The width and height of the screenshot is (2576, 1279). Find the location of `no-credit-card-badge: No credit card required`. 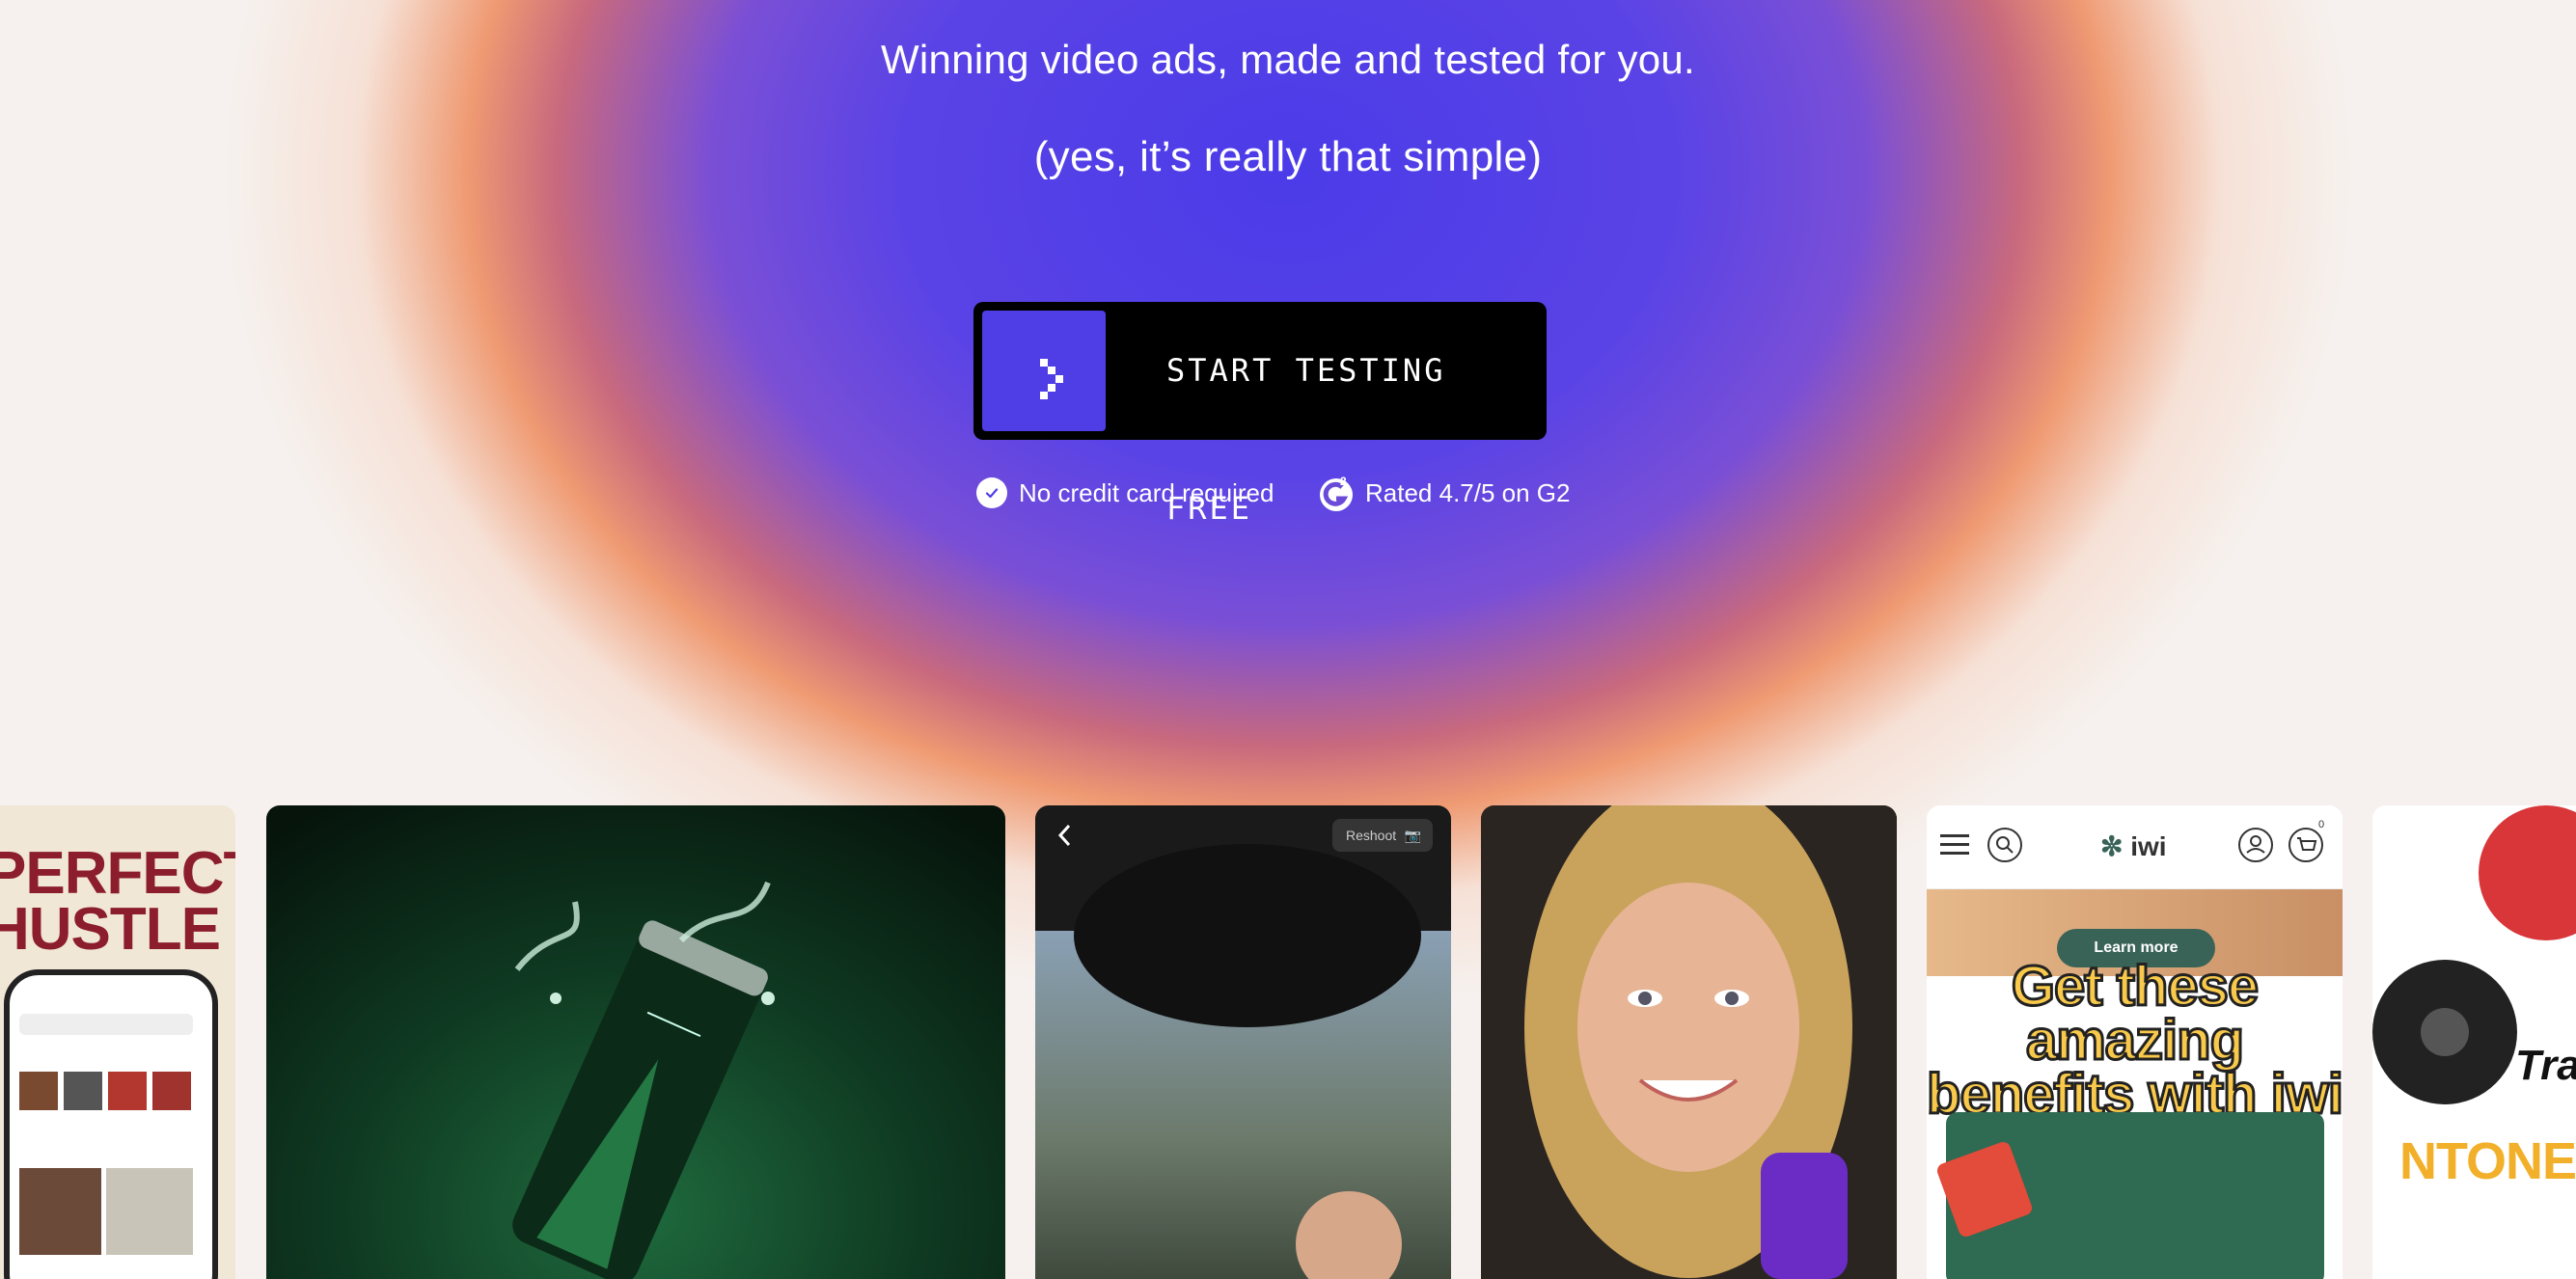

no-credit-card-badge: No credit card required is located at coordinates (1125, 493).